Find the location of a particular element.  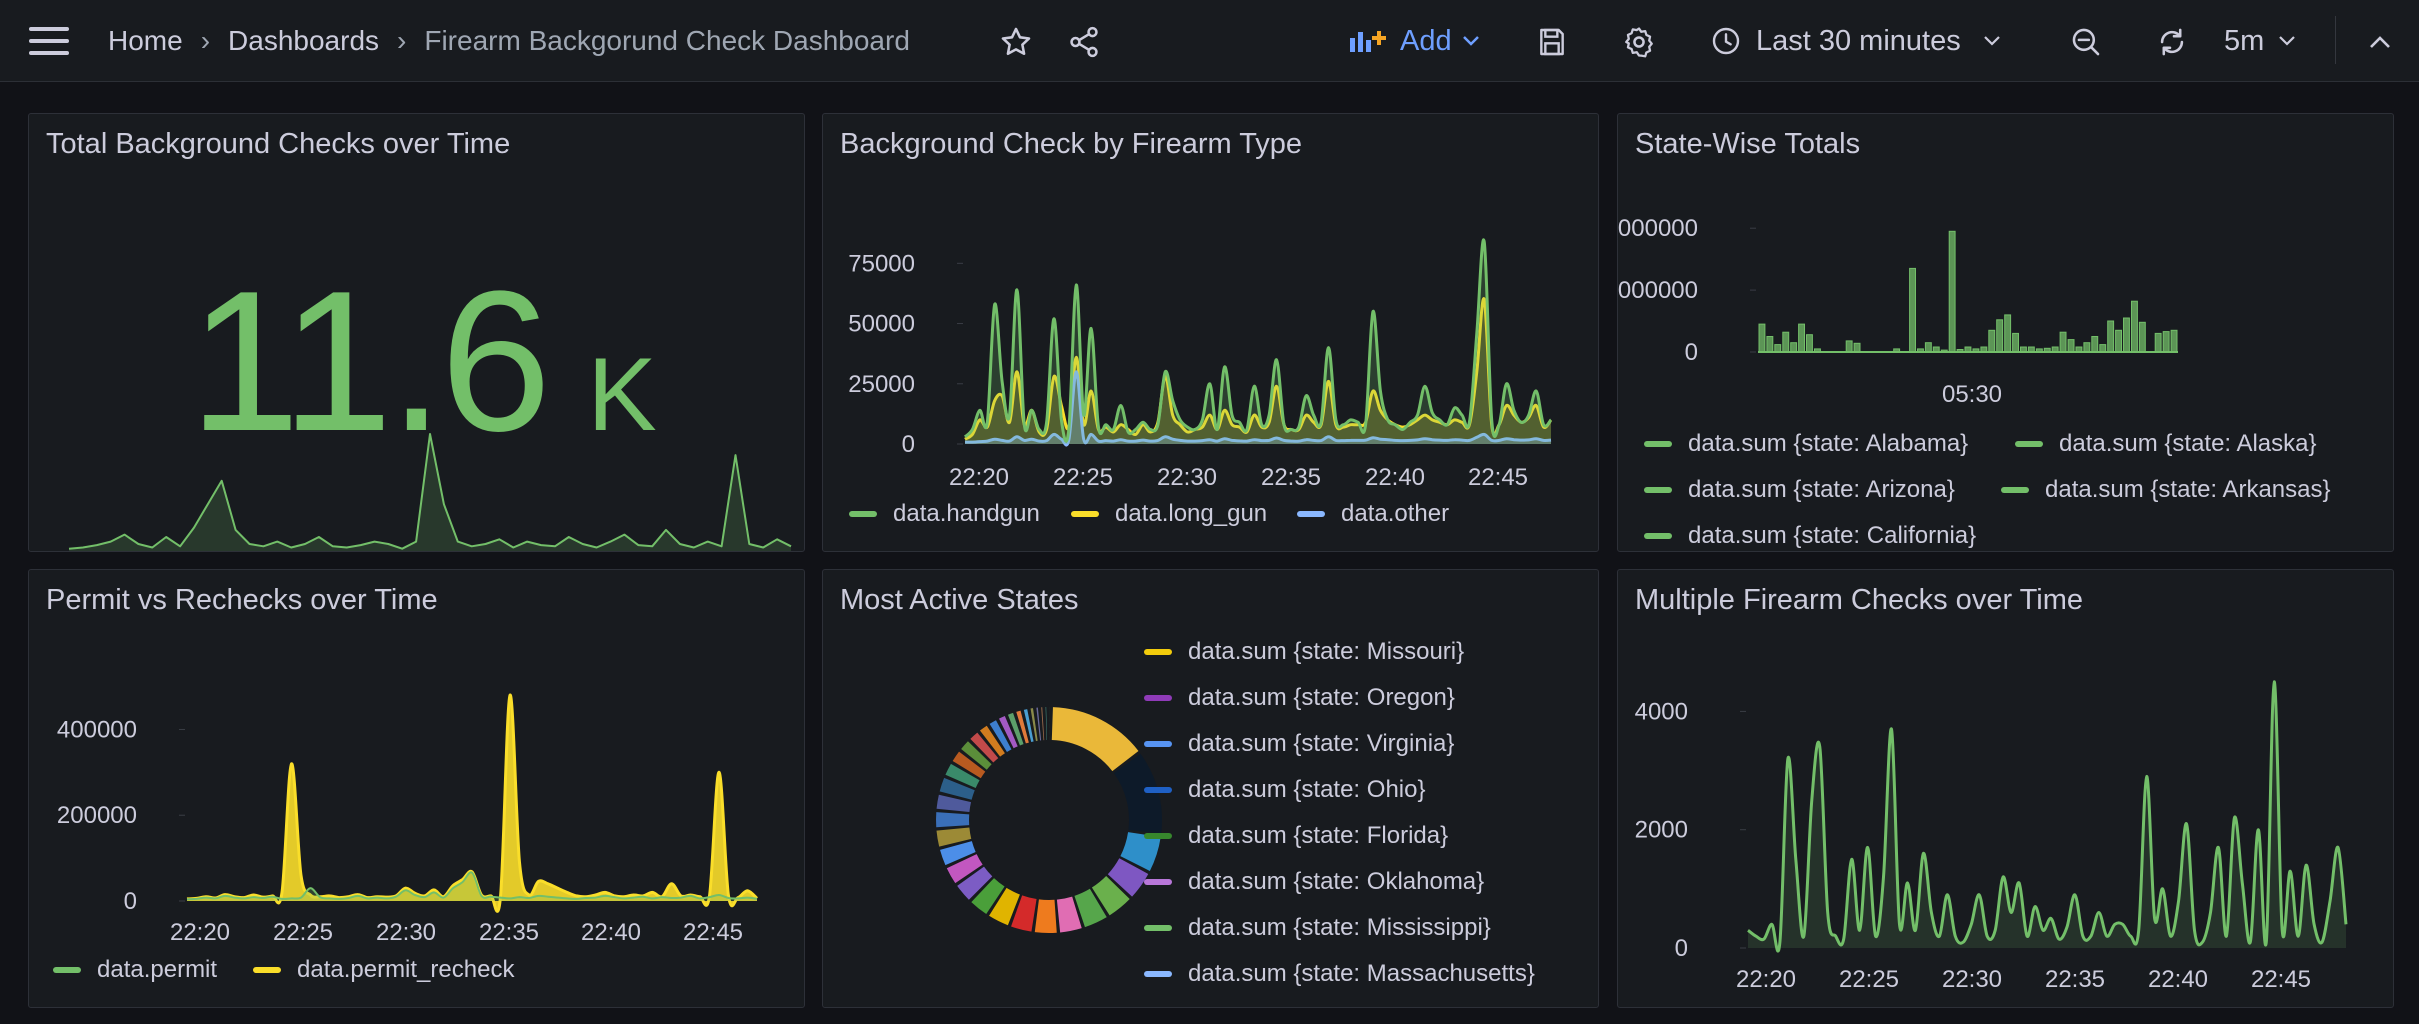

legend-item-handgun: data.handgun is located at coordinates (944, 514).